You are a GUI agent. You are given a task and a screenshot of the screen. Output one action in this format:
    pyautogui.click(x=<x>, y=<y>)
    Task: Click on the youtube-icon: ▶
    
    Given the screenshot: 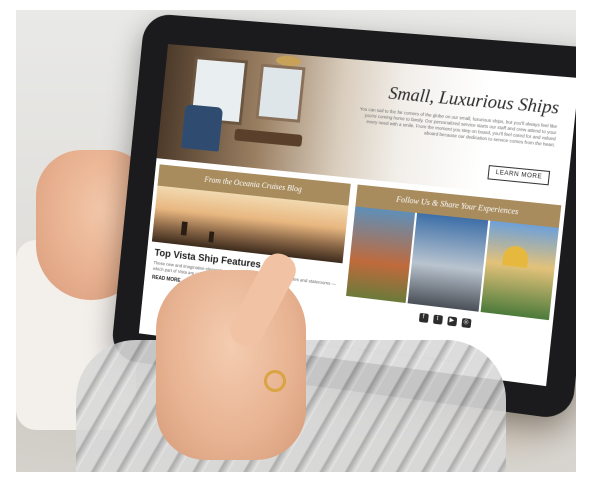 What is the action you would take?
    pyautogui.click(x=451, y=321)
    